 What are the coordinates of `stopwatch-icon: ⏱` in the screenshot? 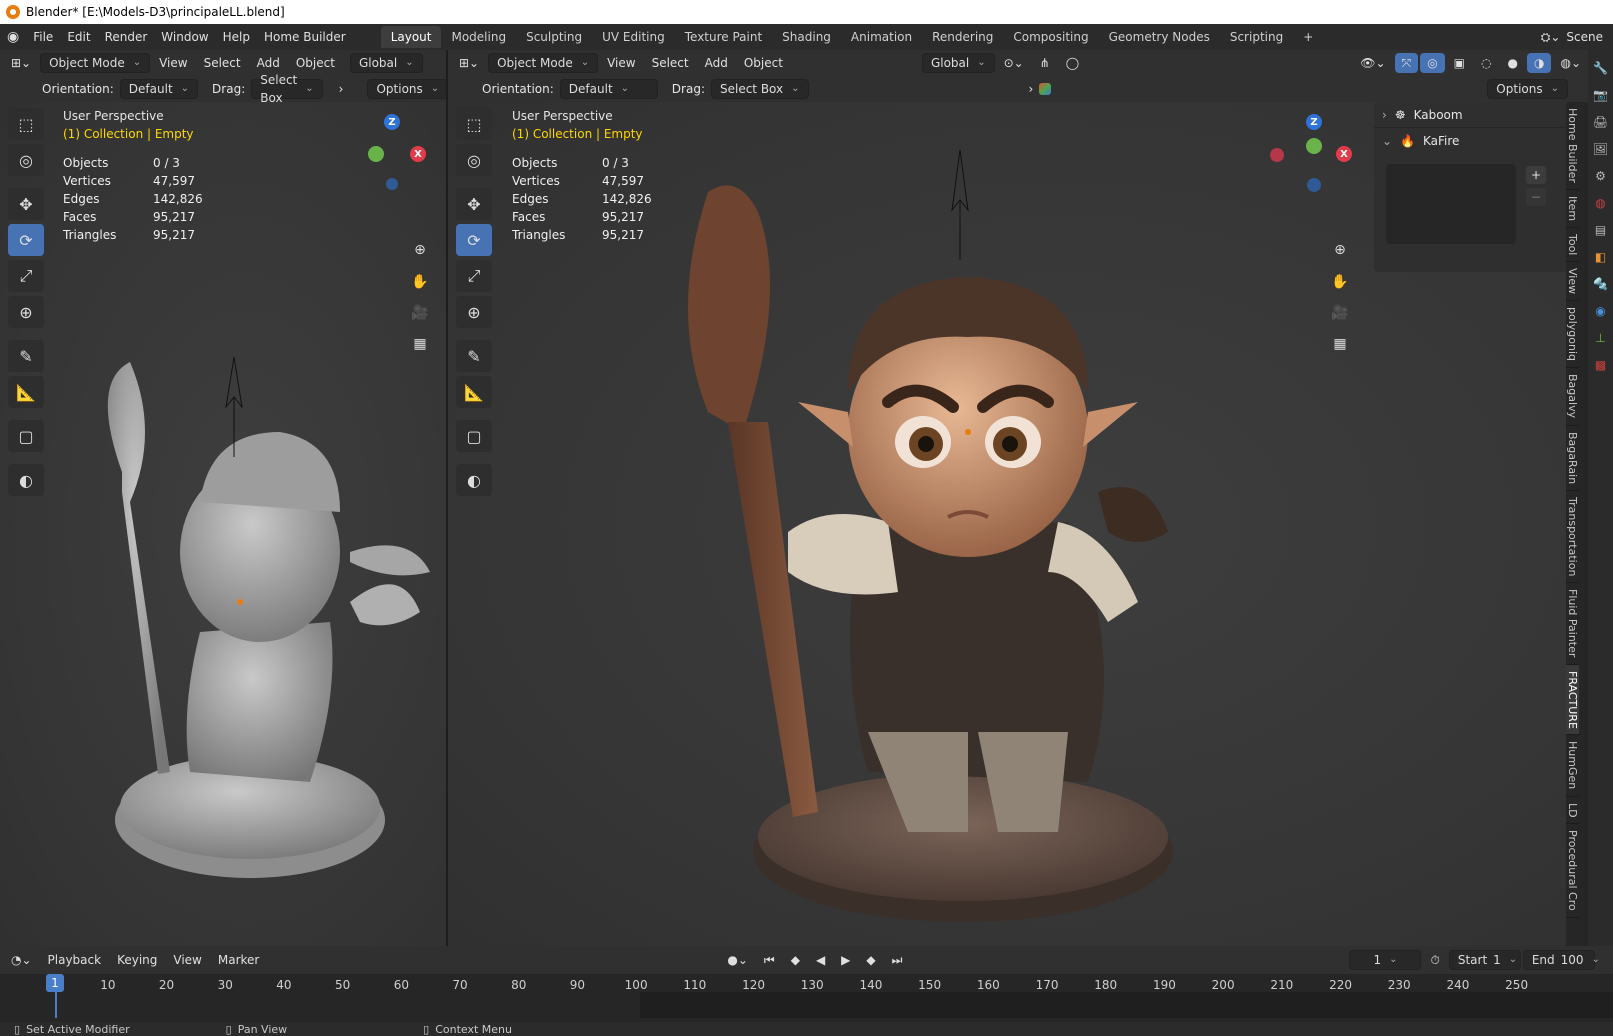 It's located at (1434, 960).